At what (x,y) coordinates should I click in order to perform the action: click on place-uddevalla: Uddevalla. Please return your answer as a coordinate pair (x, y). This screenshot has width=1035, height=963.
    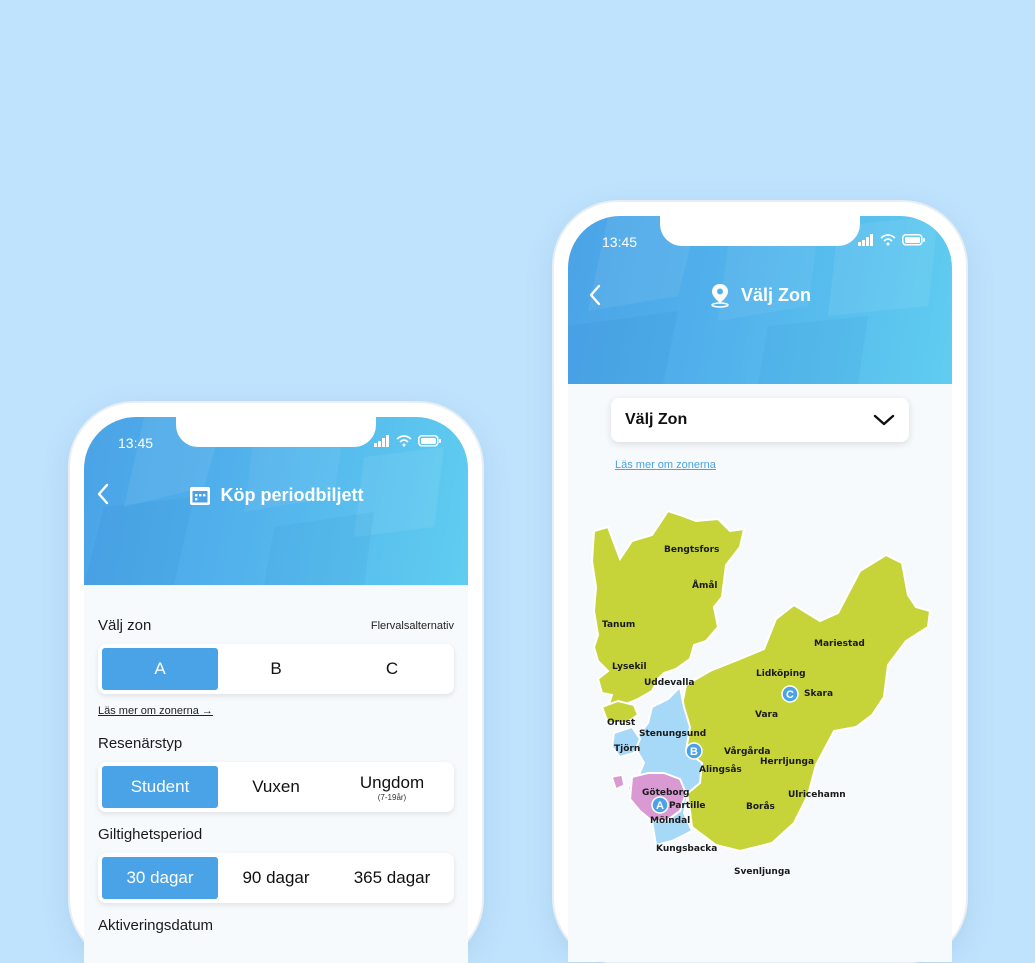
    Looking at the image, I should click on (669, 683).